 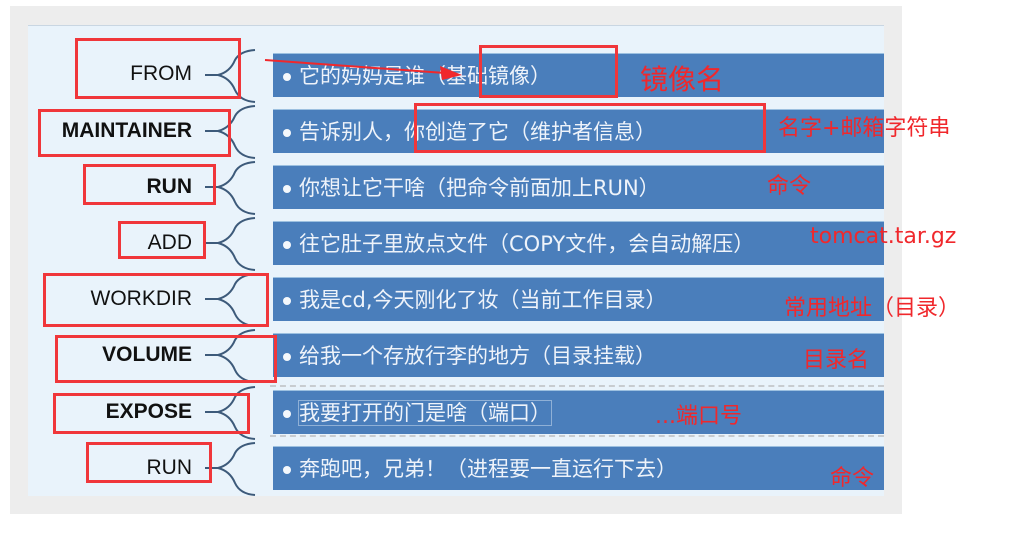 I want to click on annotation-expose: ...端口号, so click(x=698, y=416).